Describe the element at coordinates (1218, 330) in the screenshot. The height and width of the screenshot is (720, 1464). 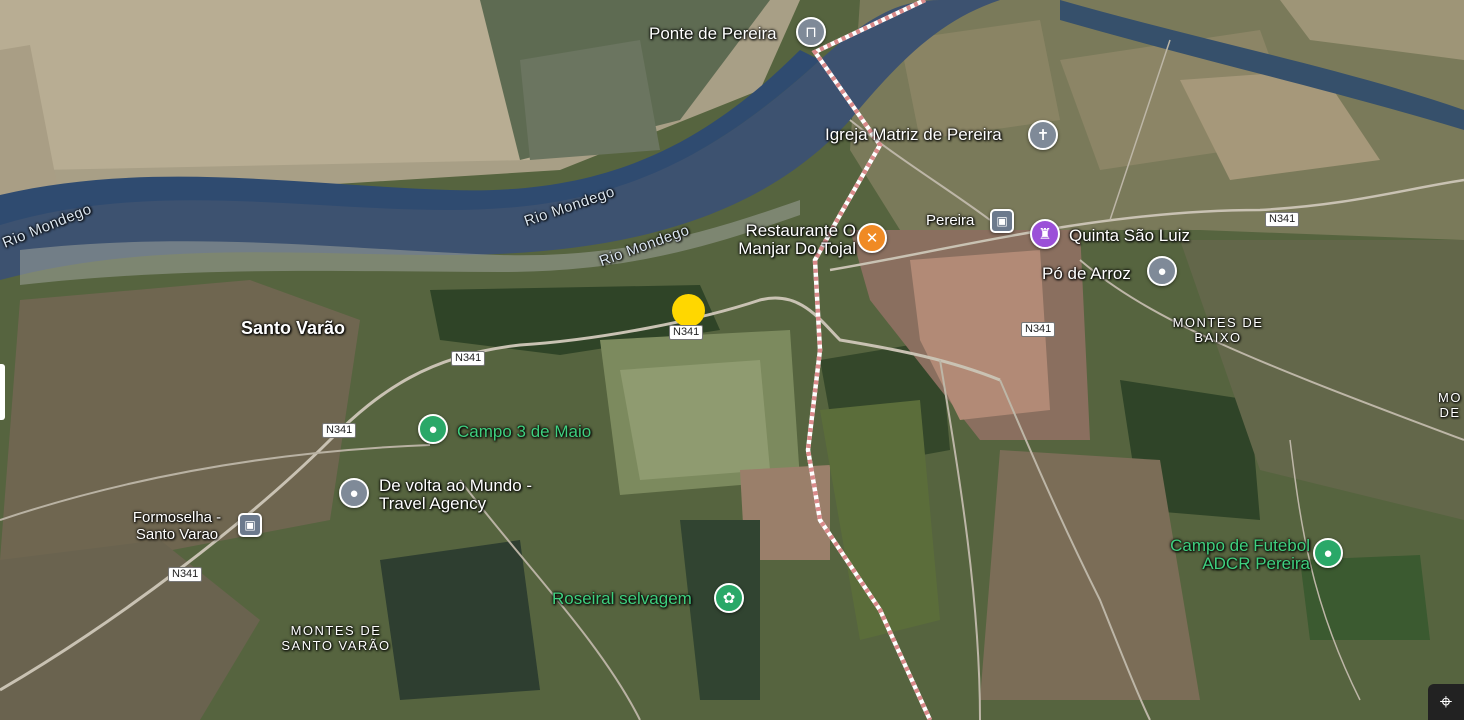
I see `area-label-montes-de-baixo: MONTES DE BAIXO` at that location.